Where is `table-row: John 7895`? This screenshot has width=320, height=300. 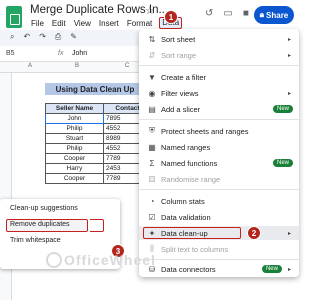
table-row: John 7895 is located at coordinates (98, 118).